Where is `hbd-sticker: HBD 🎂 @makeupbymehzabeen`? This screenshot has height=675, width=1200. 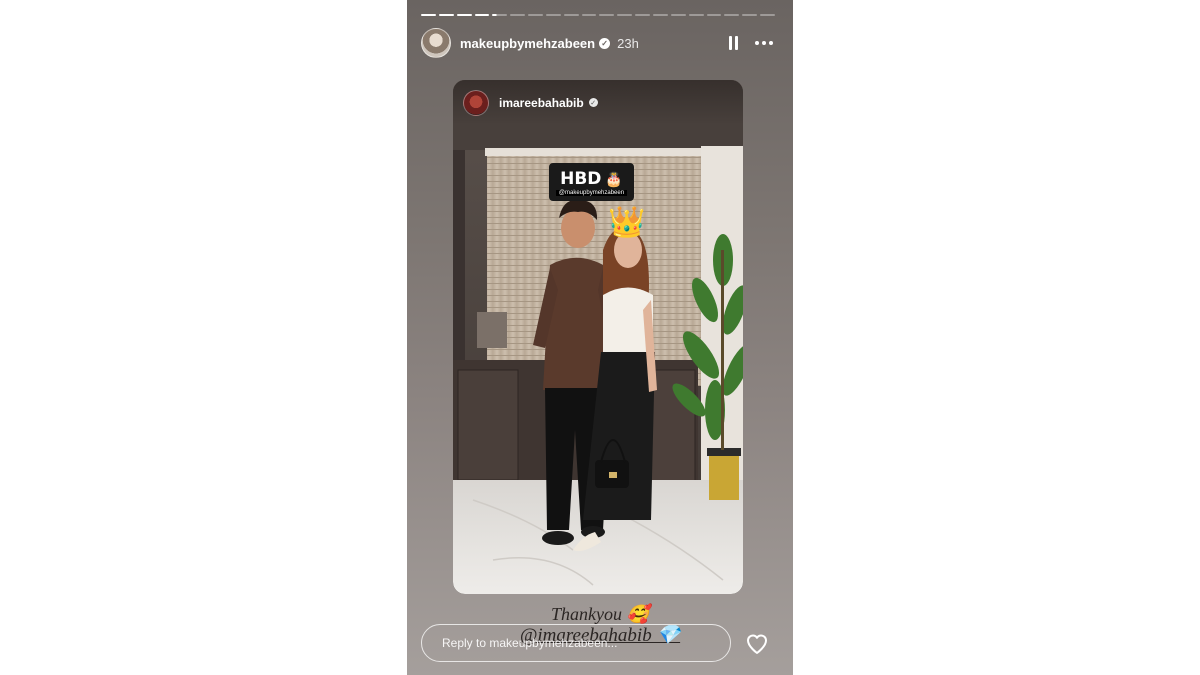 hbd-sticker: HBD 🎂 @makeupbymehzabeen is located at coordinates (591, 182).